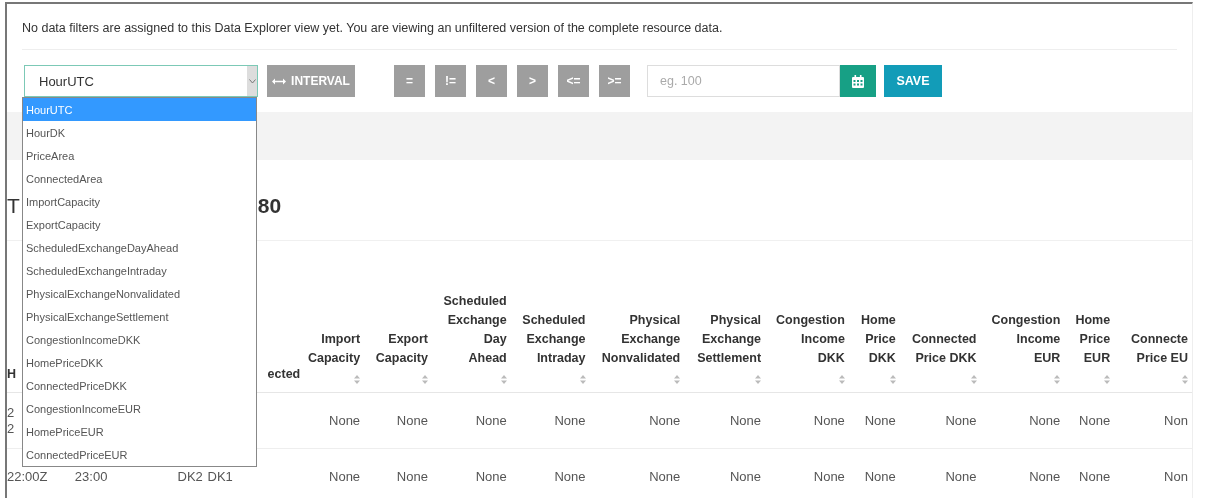  Describe the element at coordinates (269, 206) in the screenshot. I see `record-count: 80` at that location.